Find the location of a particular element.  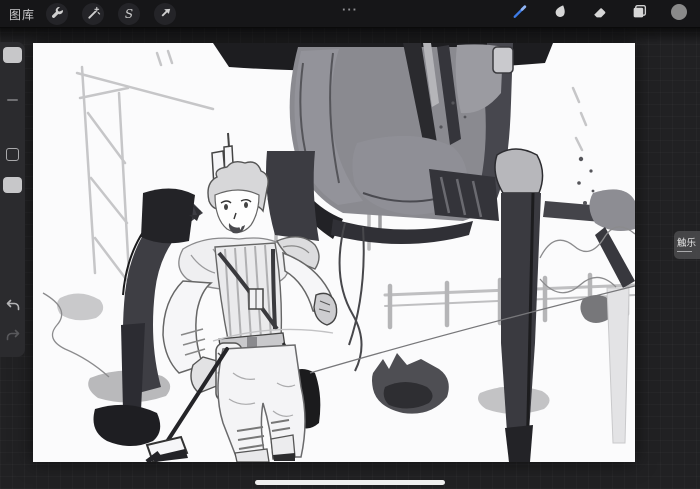

transform-arrow-icon is located at coordinates (165, 13).